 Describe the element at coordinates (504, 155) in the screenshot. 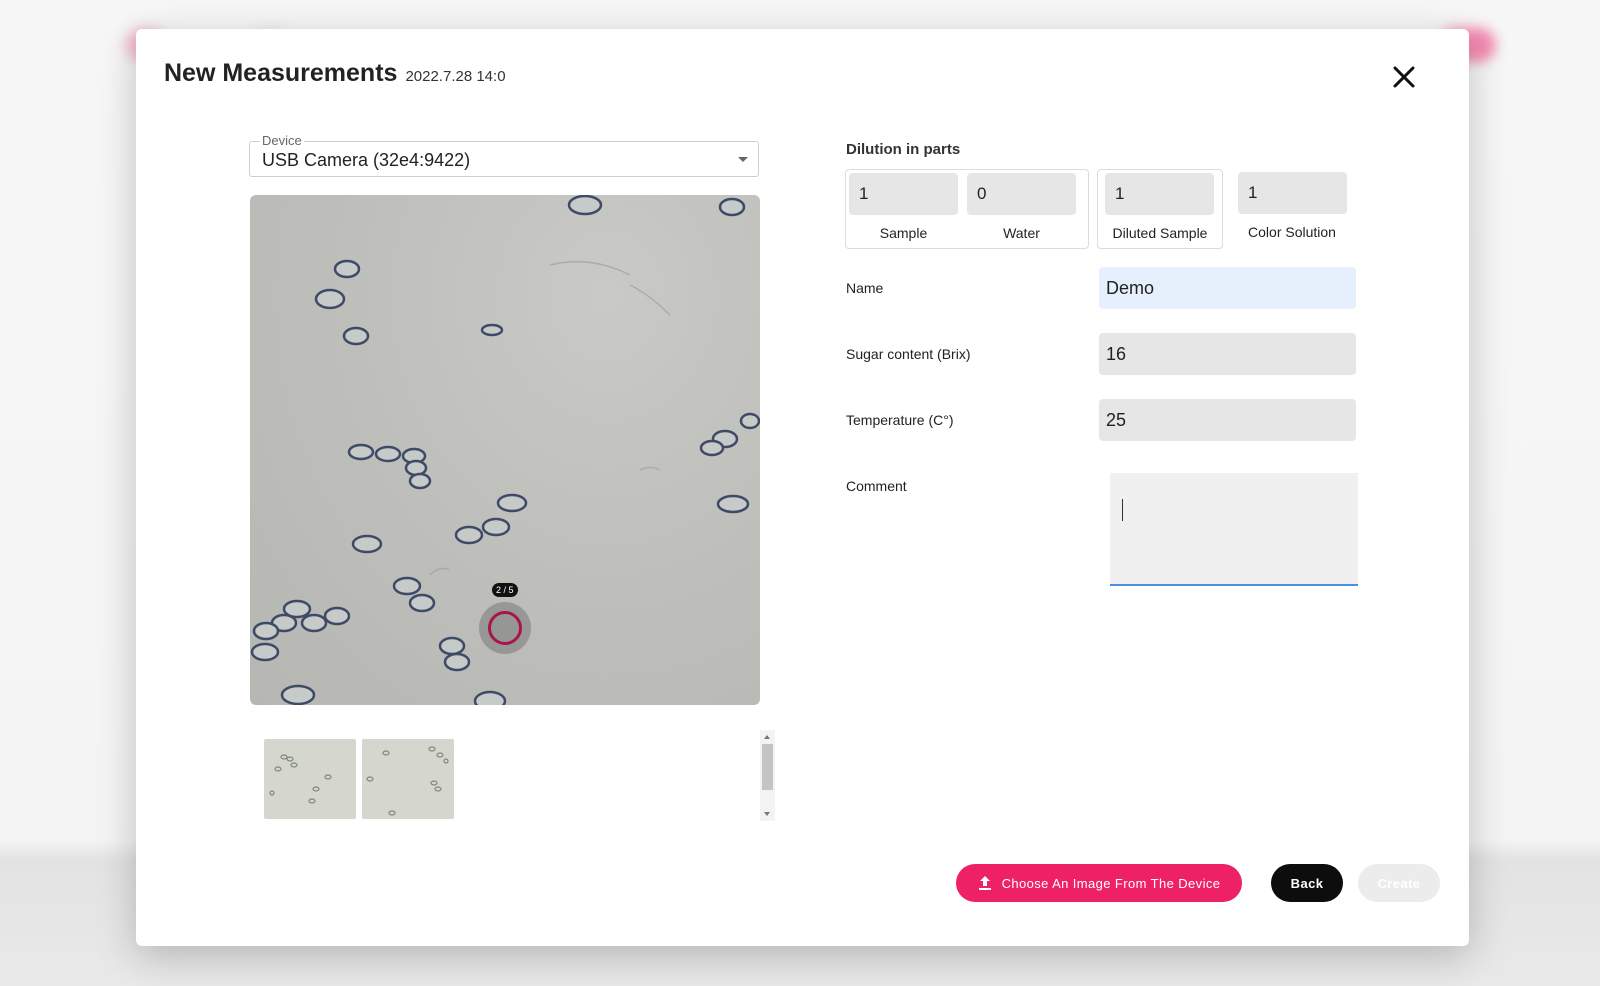

I see `device-select: Device USB Camera (32e4:9422)` at that location.